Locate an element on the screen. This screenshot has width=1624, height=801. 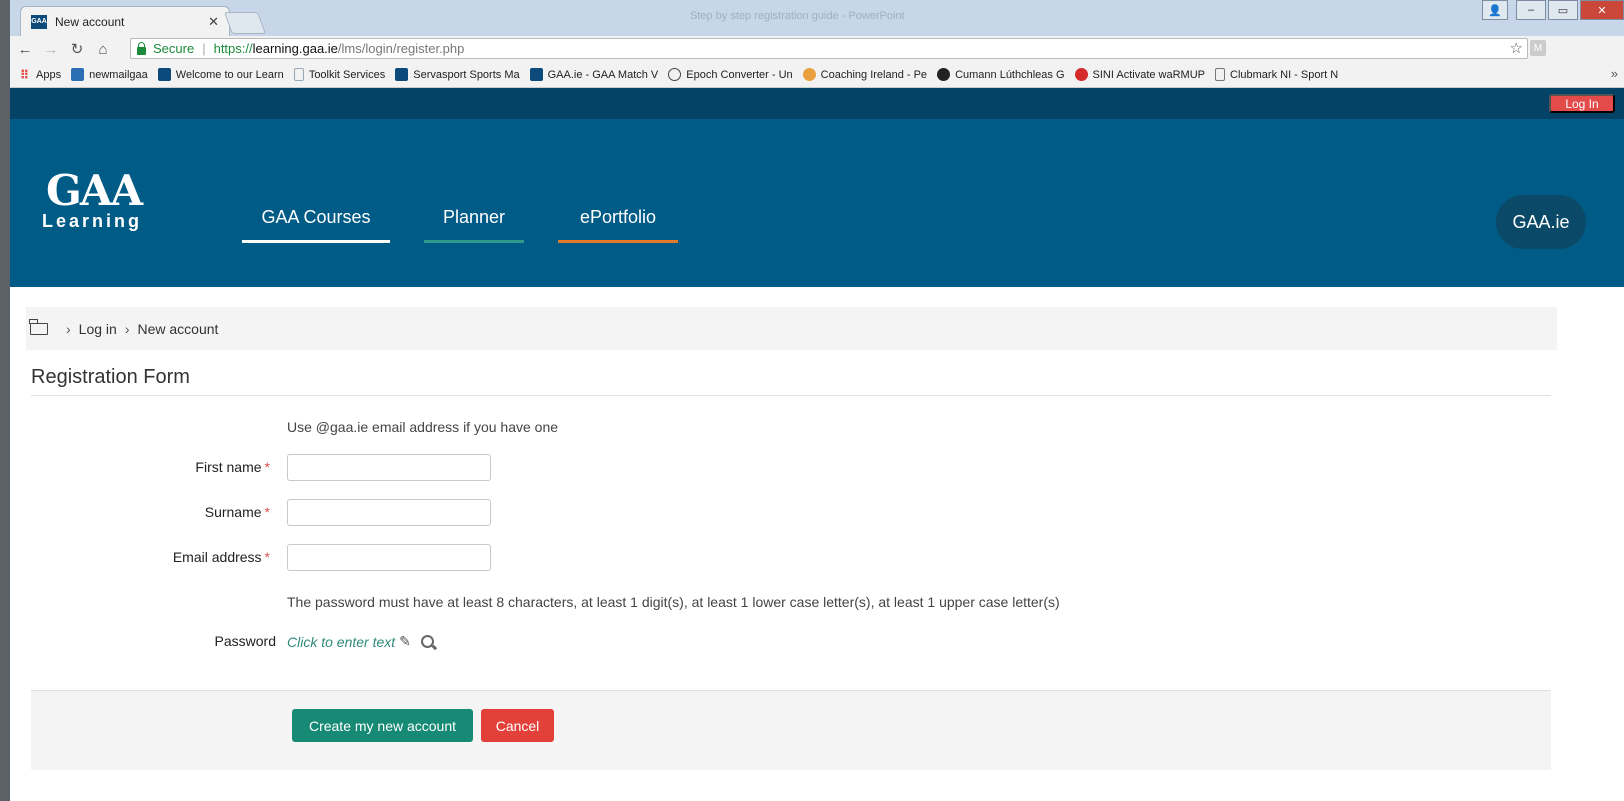
secure-label: Secure is located at coordinates (174, 48).